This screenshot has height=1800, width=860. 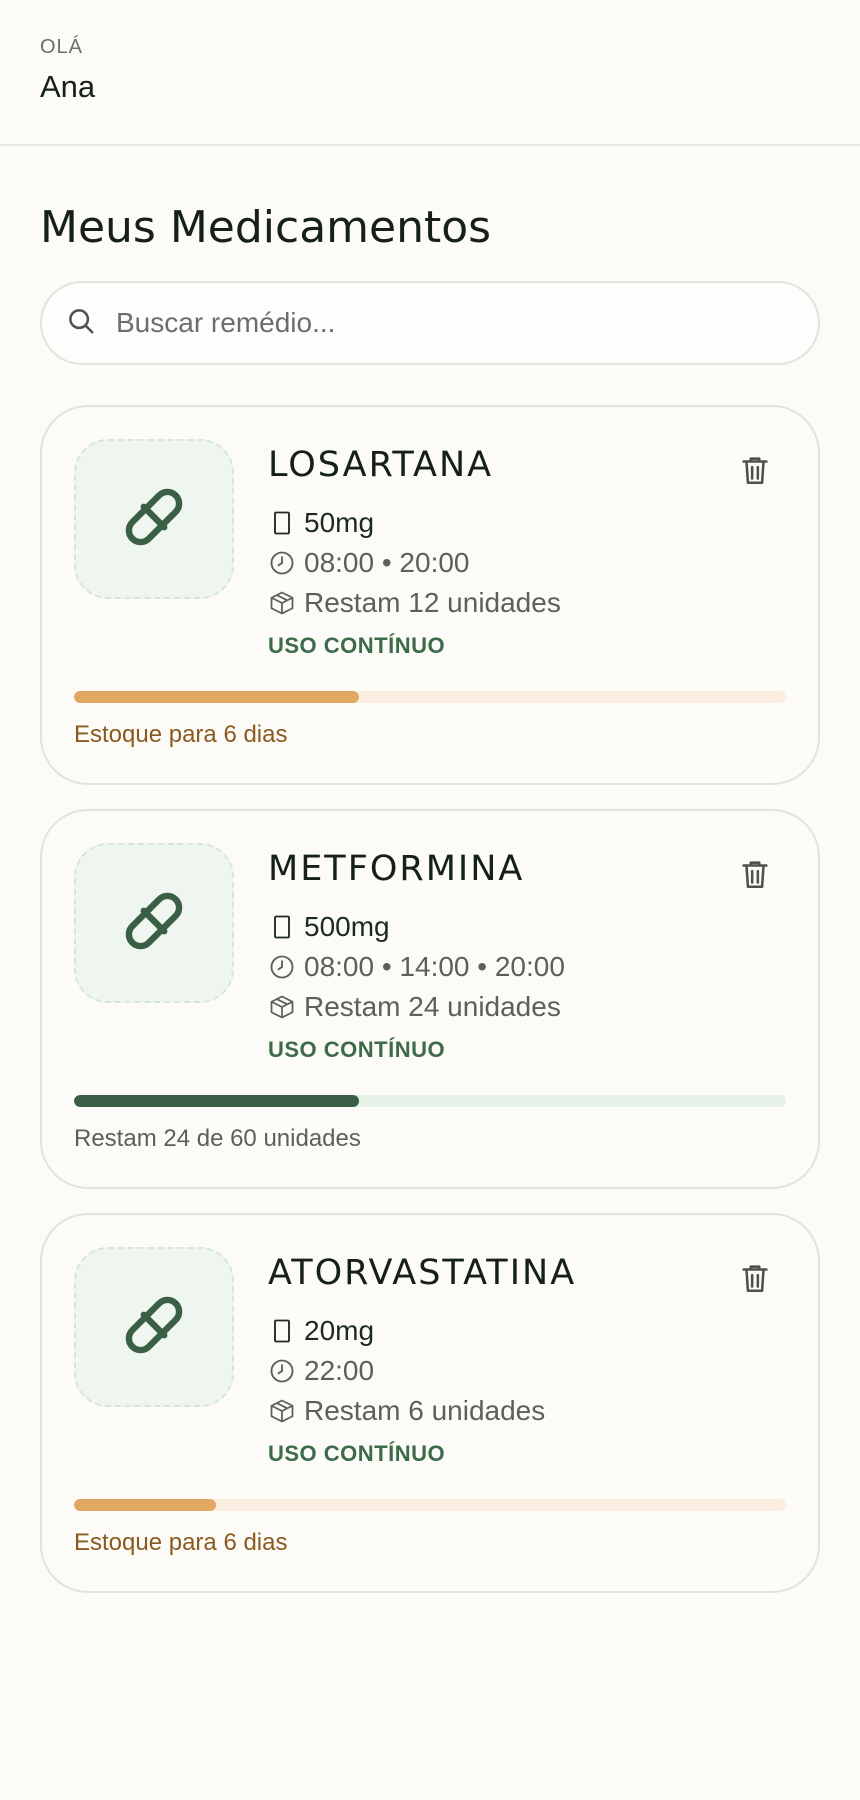 What do you see at coordinates (396, 869) in the screenshot?
I see `medication-name: METFORMINA` at bounding box center [396, 869].